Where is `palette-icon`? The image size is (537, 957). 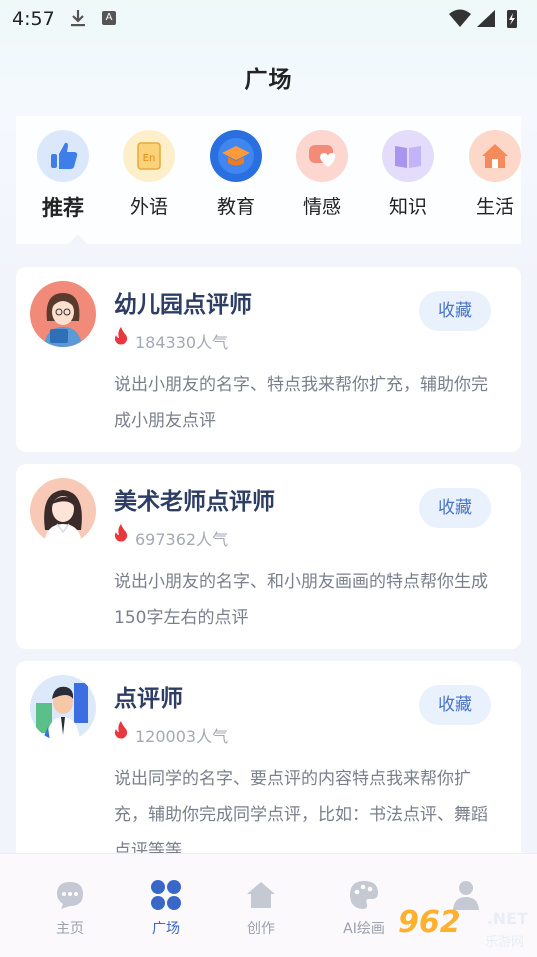
palette-icon is located at coordinates (364, 895).